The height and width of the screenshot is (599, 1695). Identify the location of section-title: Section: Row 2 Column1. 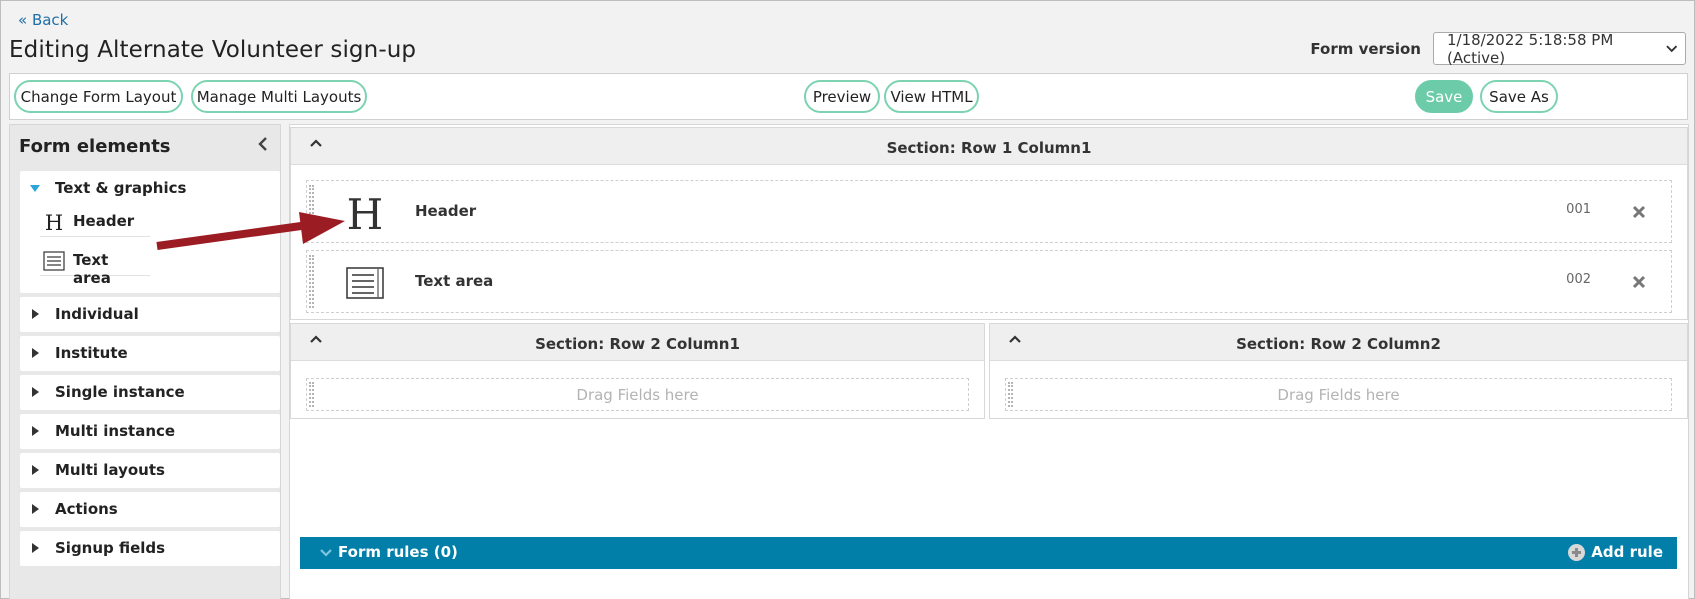
(637, 344).